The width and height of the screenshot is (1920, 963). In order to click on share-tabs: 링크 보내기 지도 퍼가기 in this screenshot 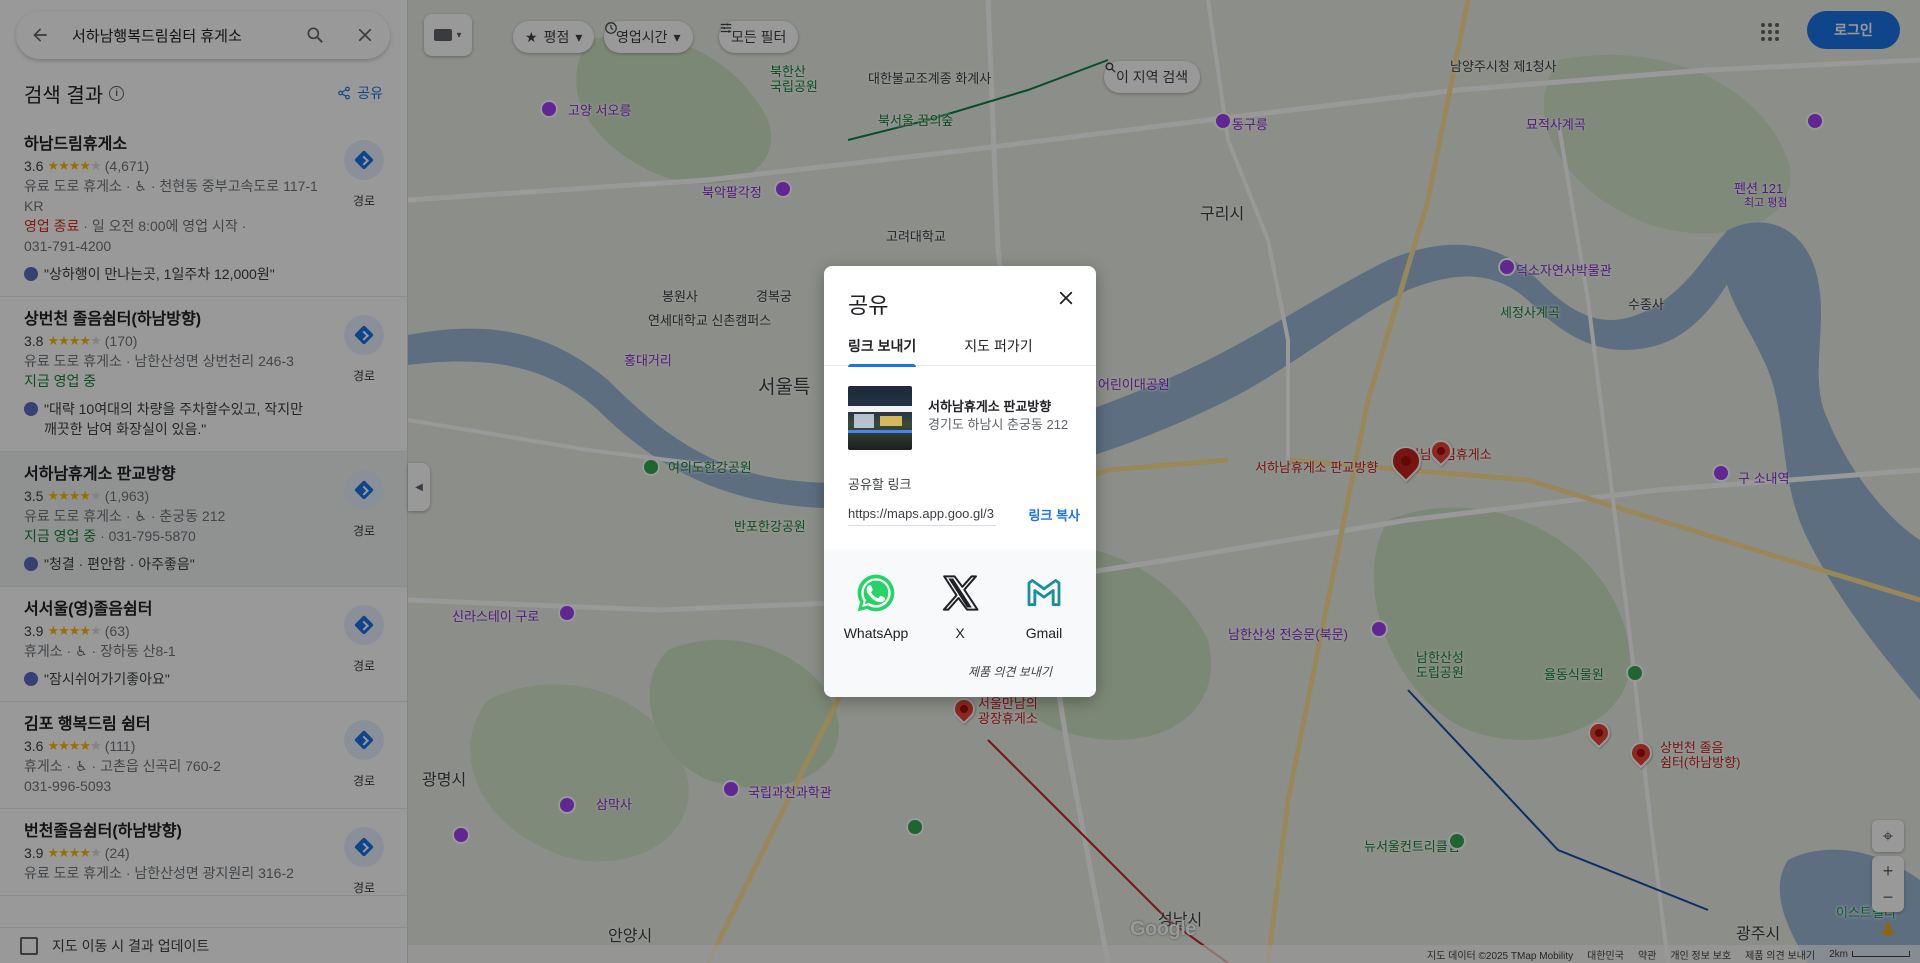, I will do `click(960, 347)`.